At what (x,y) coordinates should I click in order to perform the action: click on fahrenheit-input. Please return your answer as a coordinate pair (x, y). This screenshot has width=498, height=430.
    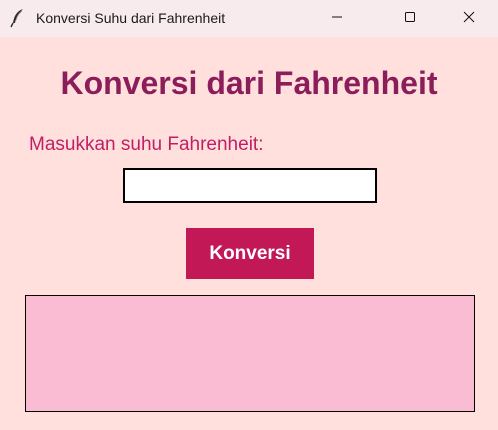
    Looking at the image, I should click on (250, 185).